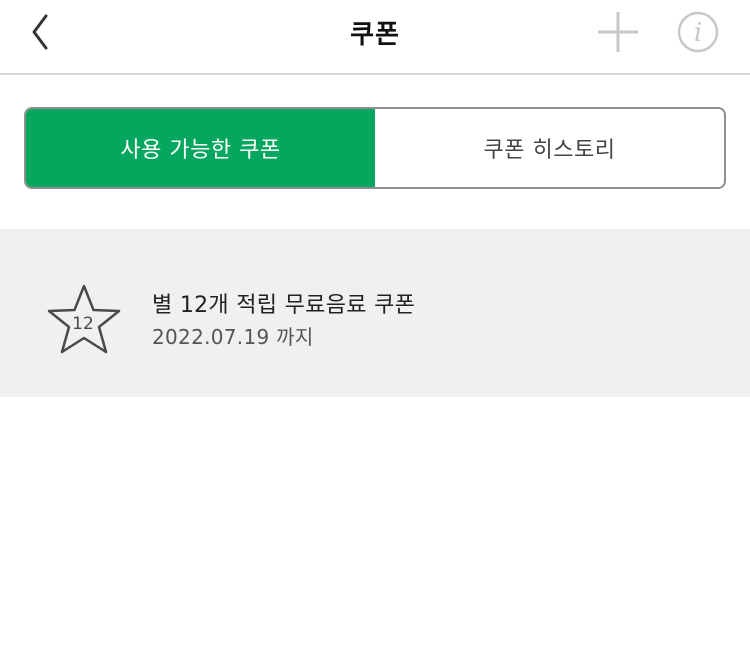 Image resolution: width=750 pixels, height=672 pixels. What do you see at coordinates (375, 37) in the screenshot?
I see `header-bar: 쿠폰 i` at bounding box center [375, 37].